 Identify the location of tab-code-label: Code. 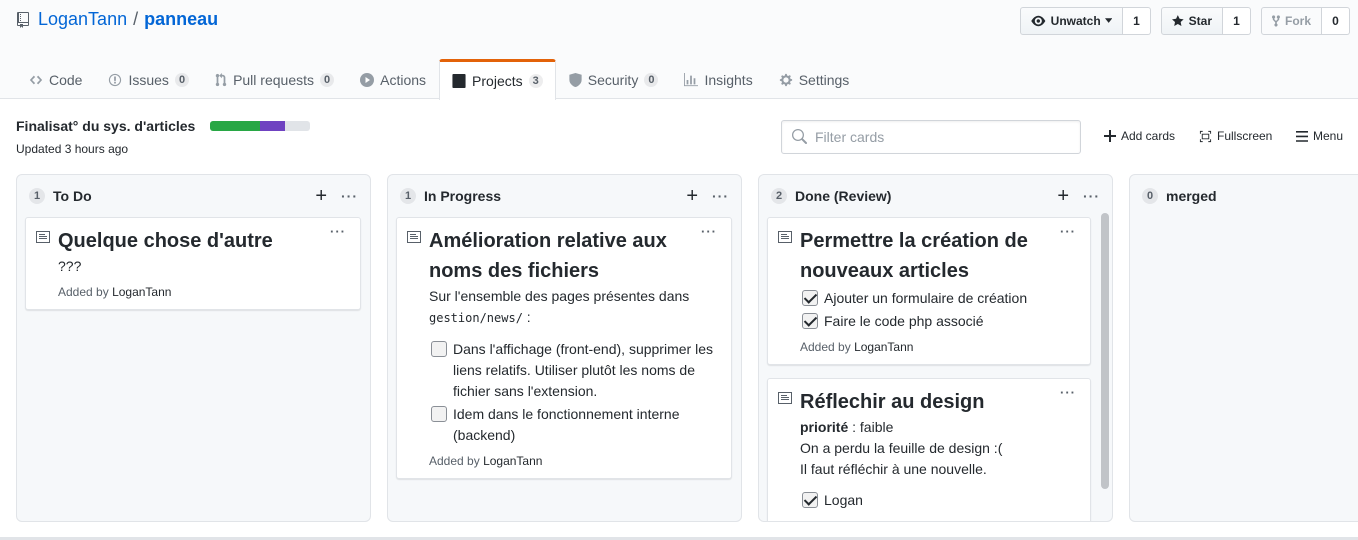
(66, 79).